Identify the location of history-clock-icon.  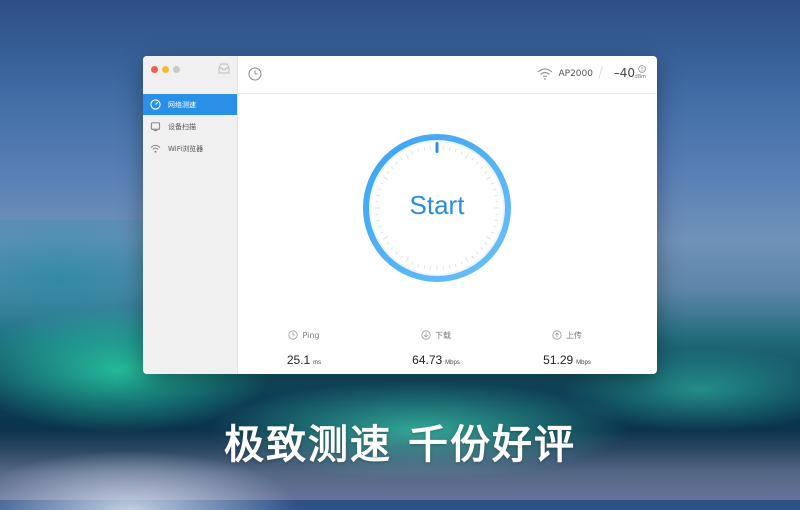
(255, 74).